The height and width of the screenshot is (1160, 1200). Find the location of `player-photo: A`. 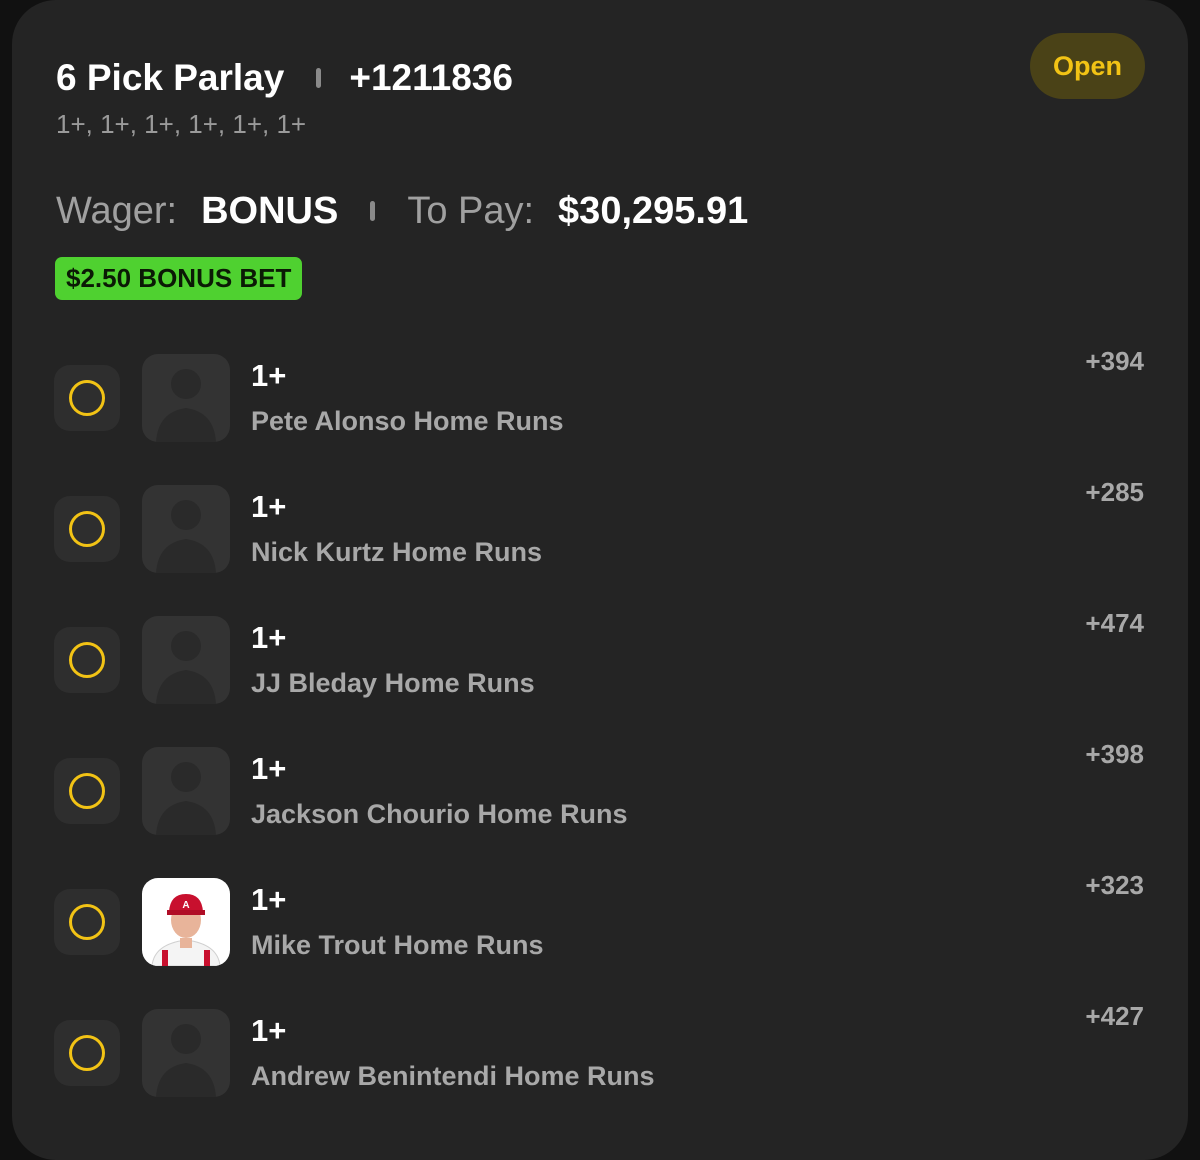

player-photo: A is located at coordinates (186, 922).